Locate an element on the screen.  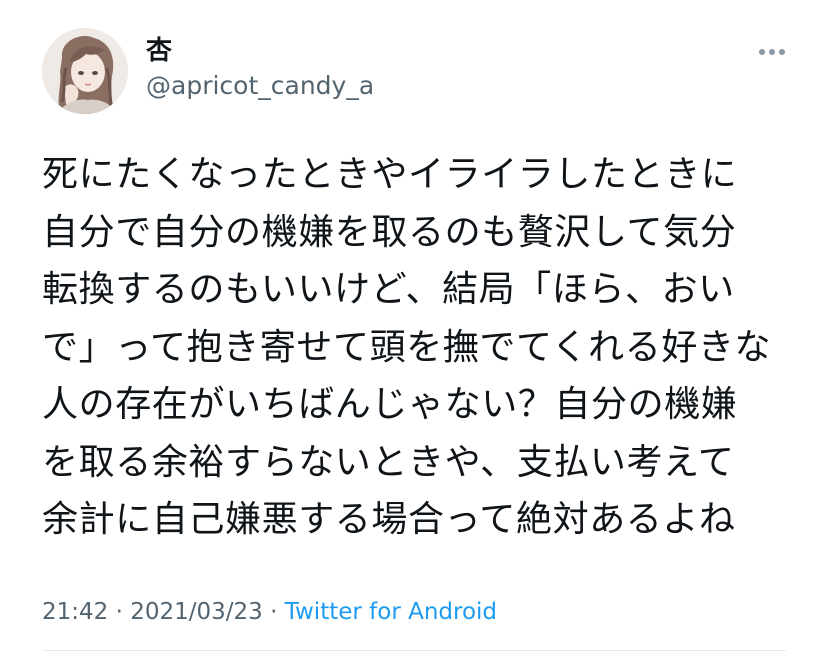
divider is located at coordinates (414, 650).